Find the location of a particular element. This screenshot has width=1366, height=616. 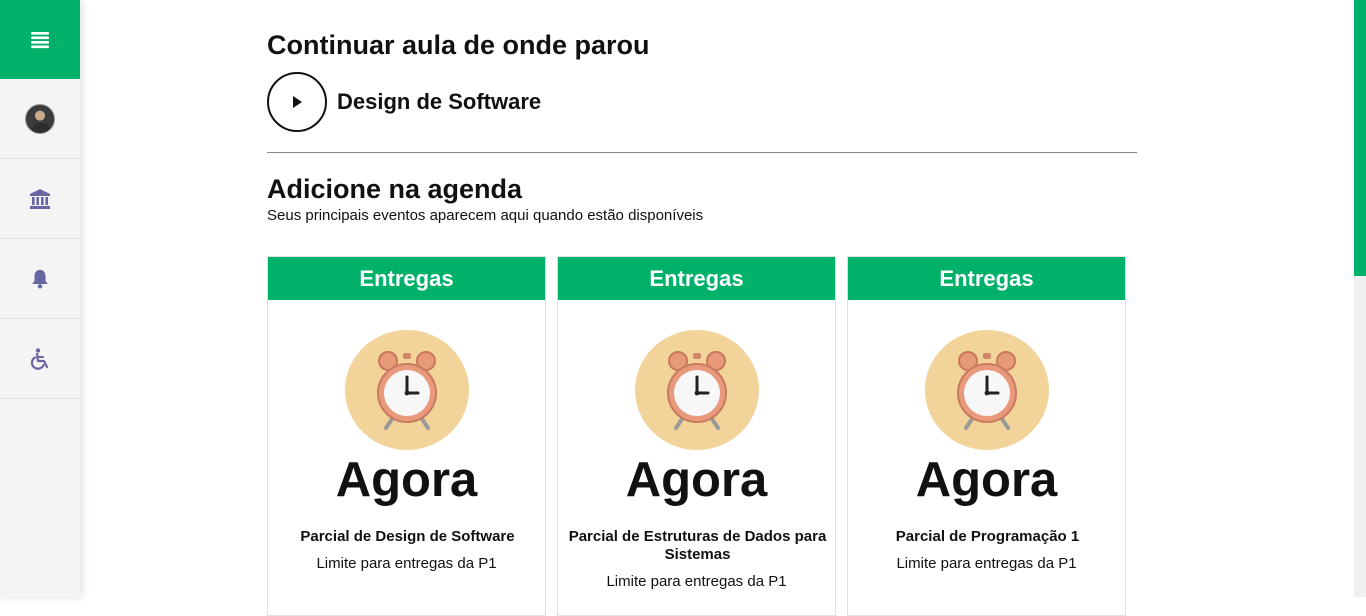

sidebar-item-profile is located at coordinates (40, 119).